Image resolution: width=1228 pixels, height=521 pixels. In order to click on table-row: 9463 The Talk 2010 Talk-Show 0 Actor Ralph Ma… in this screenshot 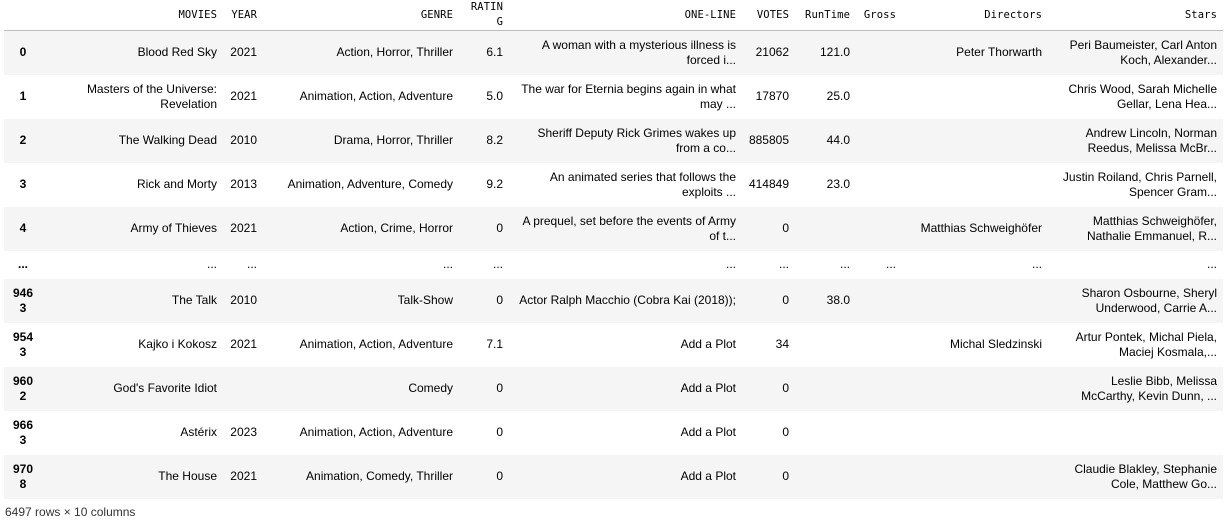, I will do `click(613, 300)`.